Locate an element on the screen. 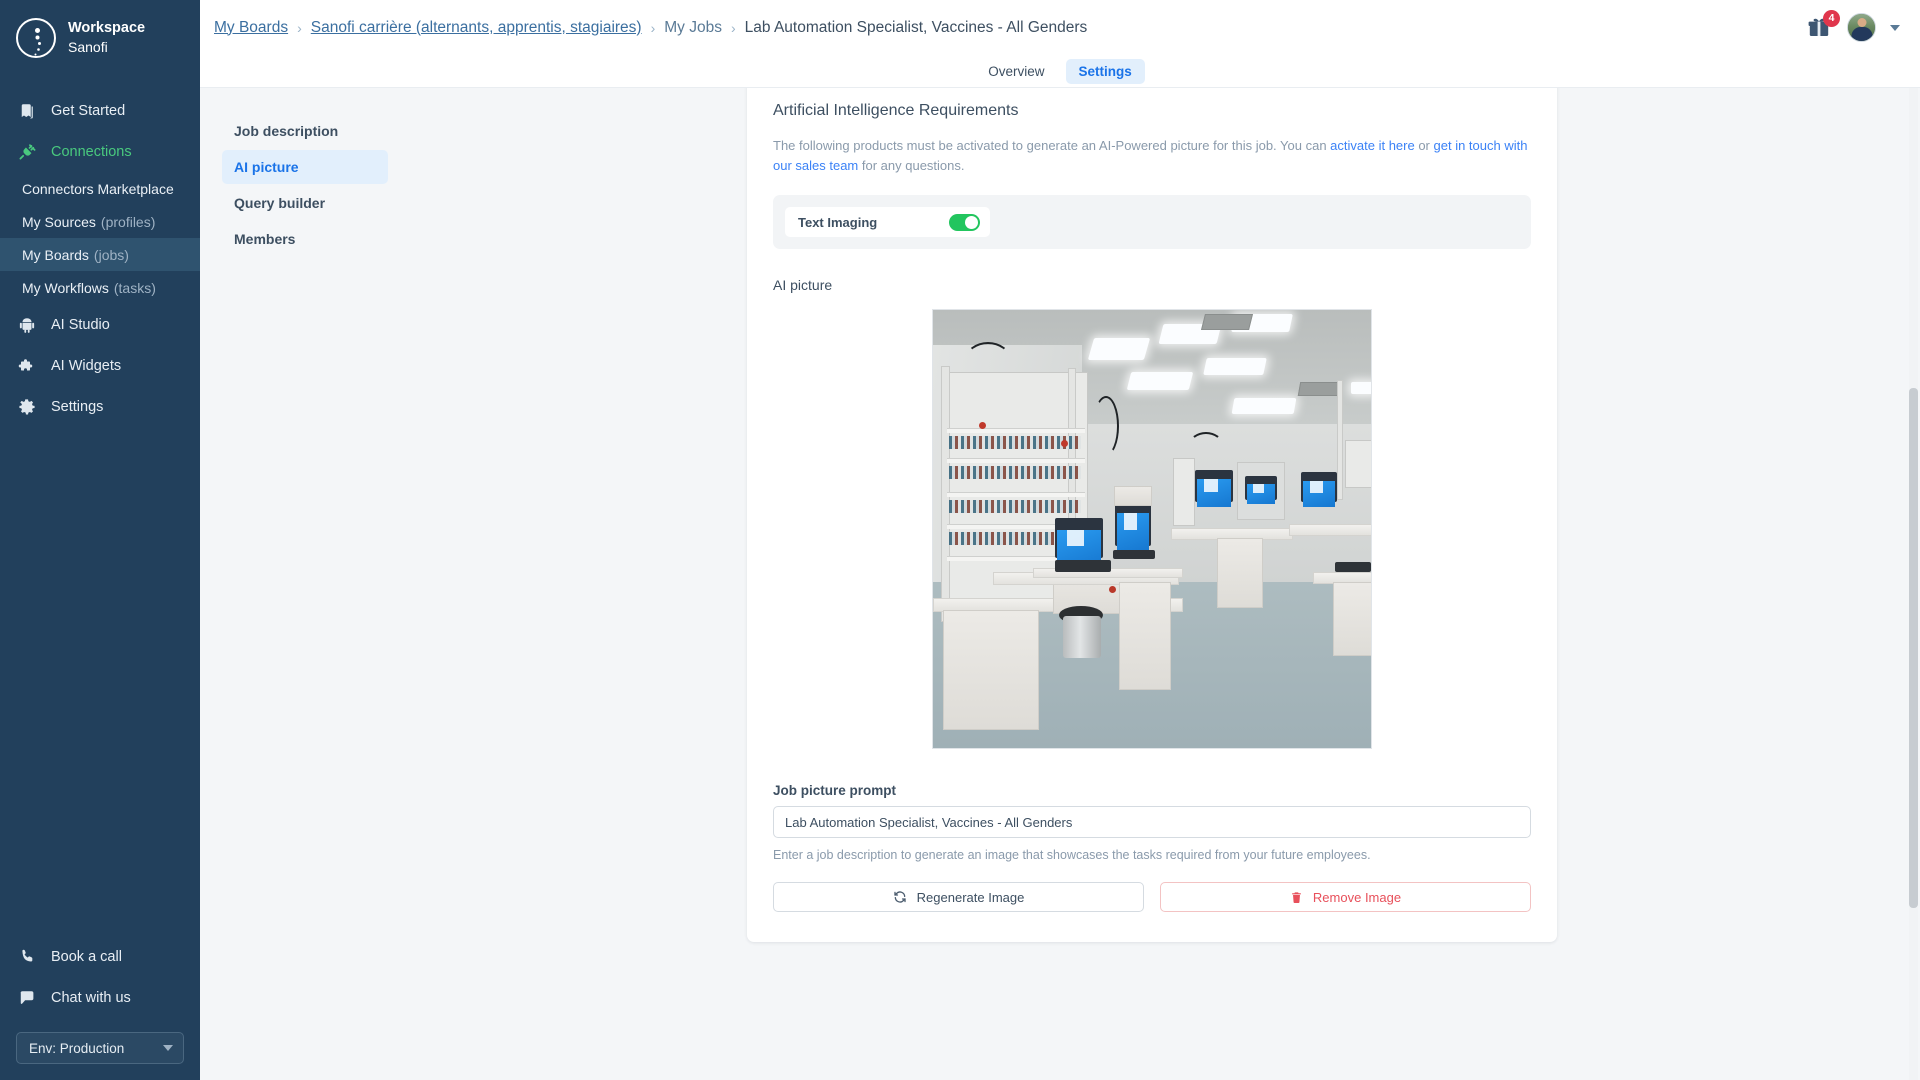 The height and width of the screenshot is (1080, 1920). ai-generated-picture is located at coordinates (1152, 529).